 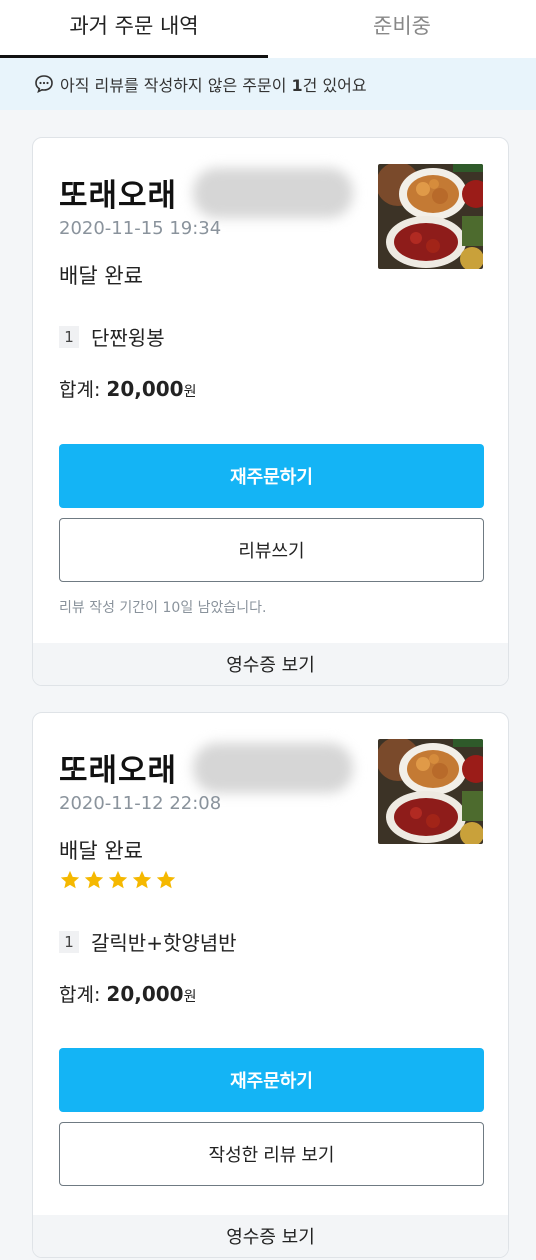 I want to click on tab-preparing: 준비중, so click(x=402, y=29).